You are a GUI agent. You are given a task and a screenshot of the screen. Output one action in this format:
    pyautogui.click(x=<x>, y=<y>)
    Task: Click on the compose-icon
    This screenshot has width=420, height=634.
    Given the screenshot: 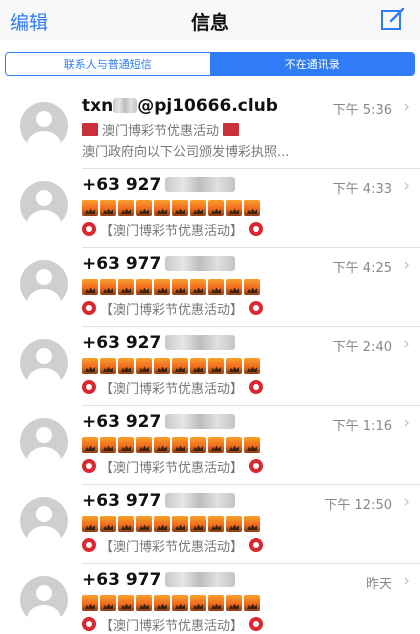 What is the action you would take?
    pyautogui.click(x=393, y=19)
    